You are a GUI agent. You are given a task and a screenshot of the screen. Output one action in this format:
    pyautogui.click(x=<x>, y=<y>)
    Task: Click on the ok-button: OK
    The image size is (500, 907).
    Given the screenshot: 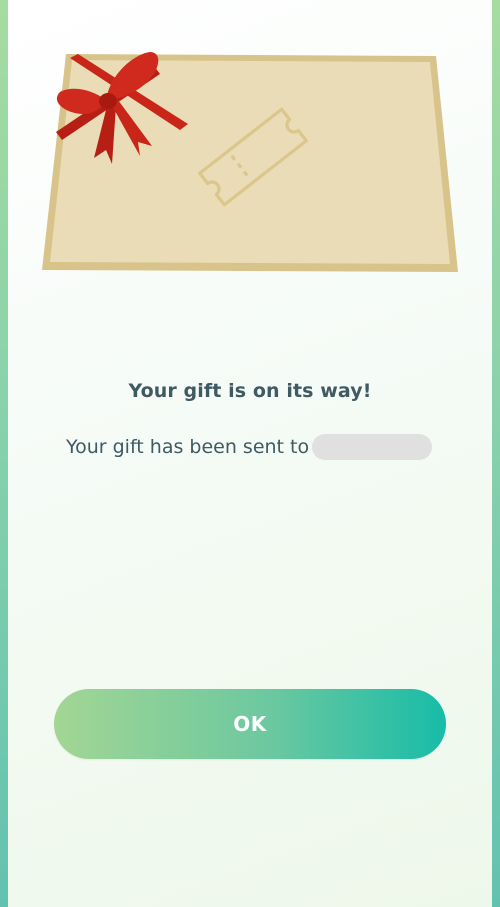 What is the action you would take?
    pyautogui.click(x=250, y=724)
    